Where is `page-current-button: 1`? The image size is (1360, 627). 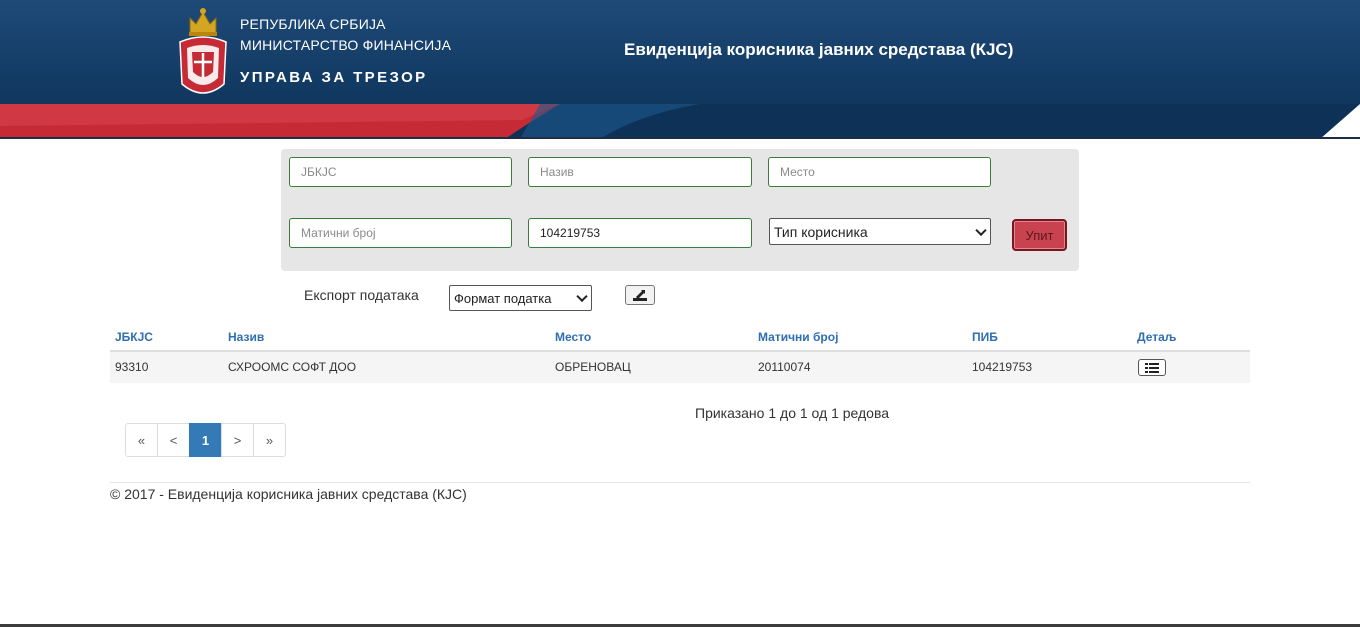
page-current-button: 1 is located at coordinates (205, 440).